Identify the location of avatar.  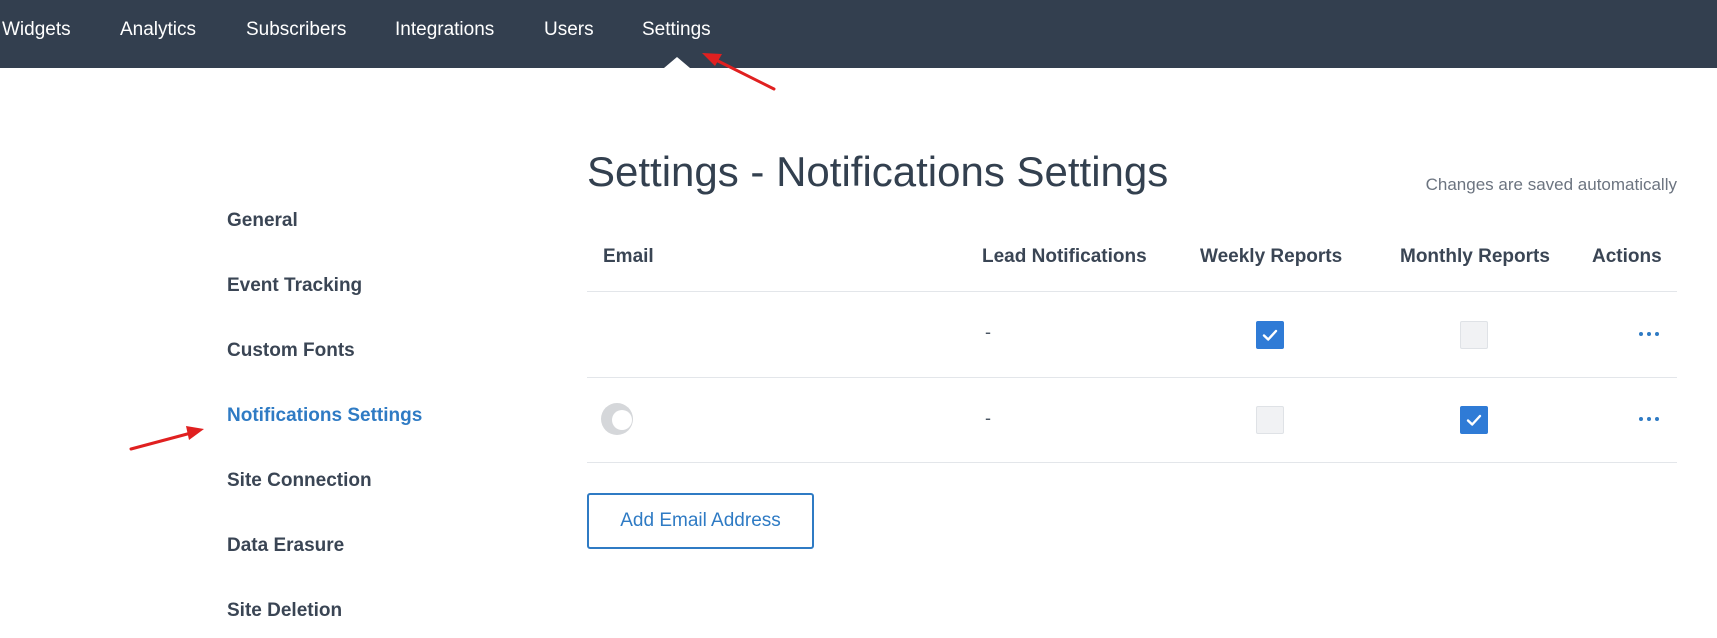
(617, 419).